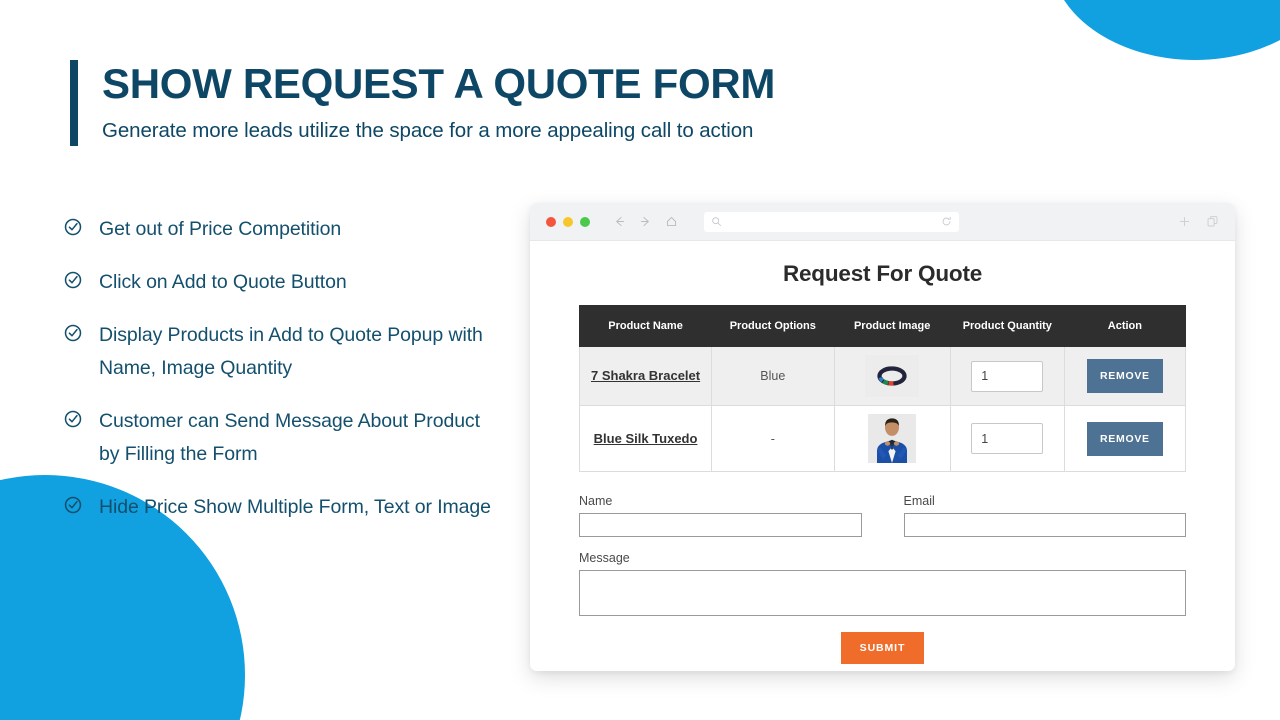 The width and height of the screenshot is (1280, 720). What do you see at coordinates (1125, 326) in the screenshot?
I see `column-header-action: Action` at bounding box center [1125, 326].